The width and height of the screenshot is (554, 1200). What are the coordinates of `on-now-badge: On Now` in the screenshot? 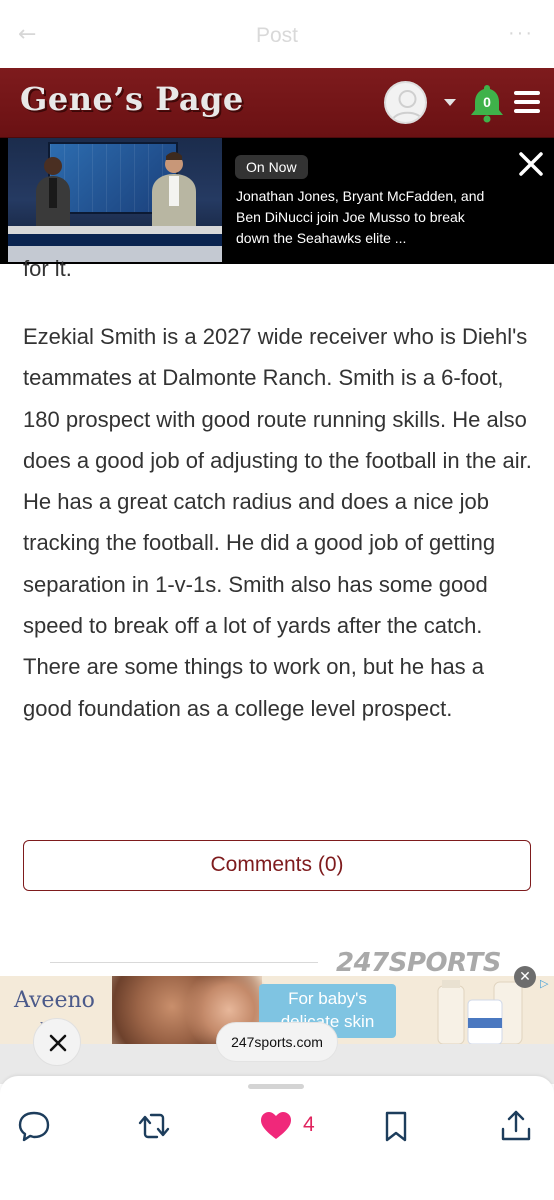 It's located at (271, 167).